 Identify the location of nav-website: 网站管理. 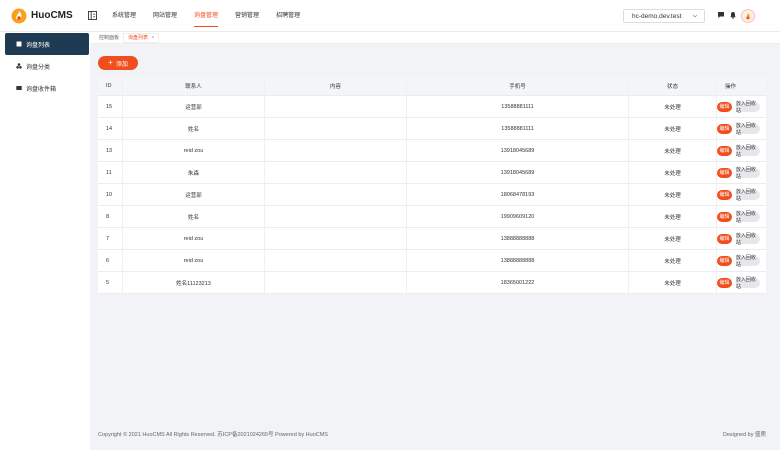
(165, 16).